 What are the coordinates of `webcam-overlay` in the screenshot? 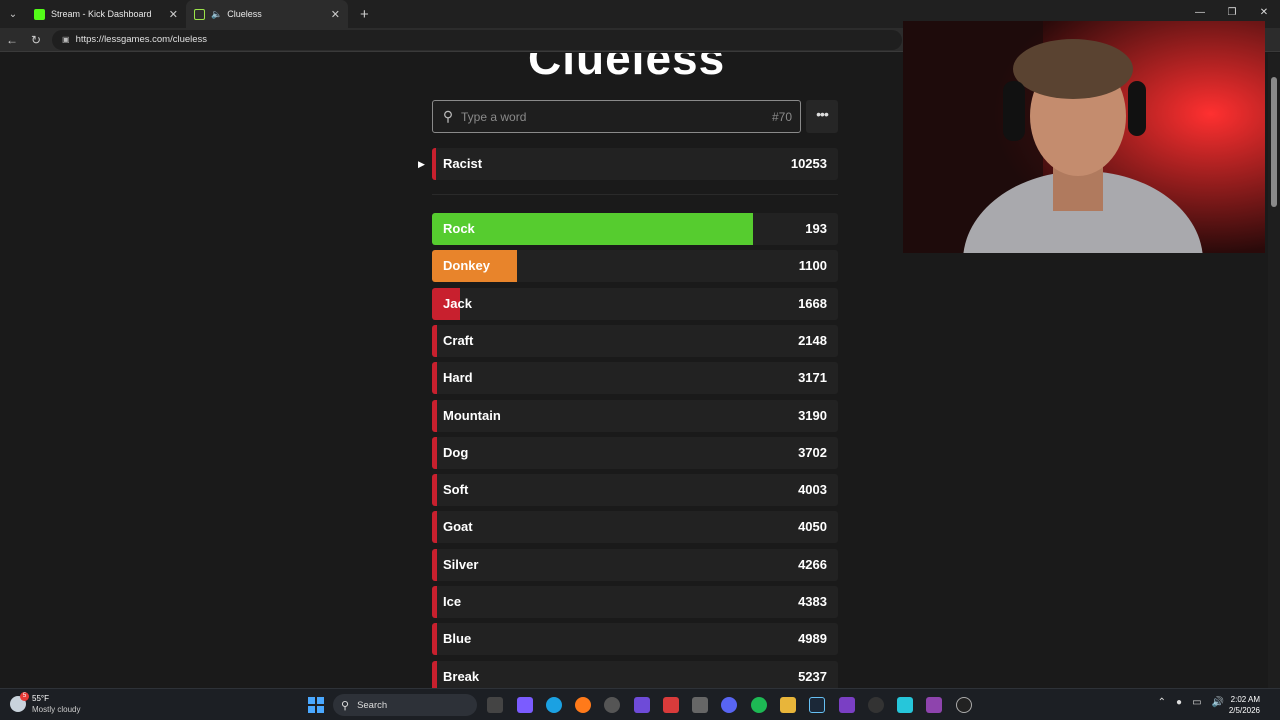 It's located at (1084, 137).